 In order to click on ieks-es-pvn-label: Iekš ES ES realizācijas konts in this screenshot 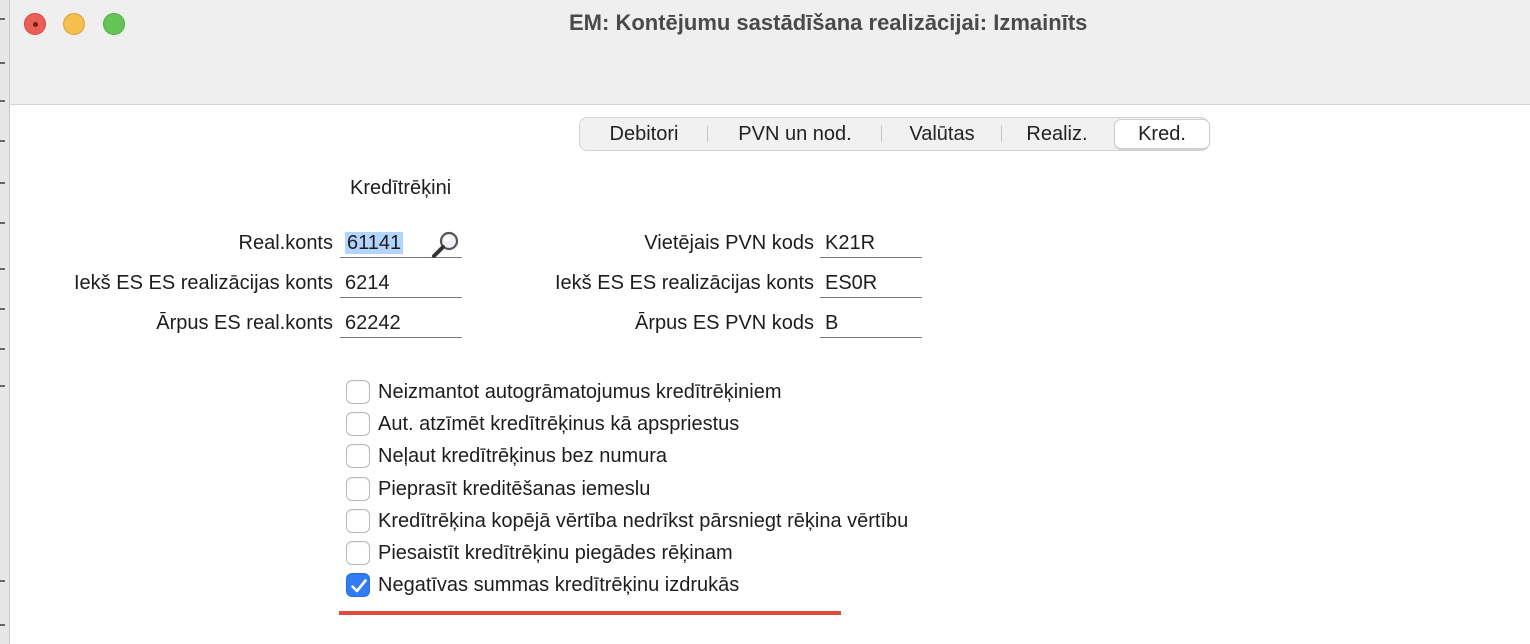, I will do `click(684, 283)`.